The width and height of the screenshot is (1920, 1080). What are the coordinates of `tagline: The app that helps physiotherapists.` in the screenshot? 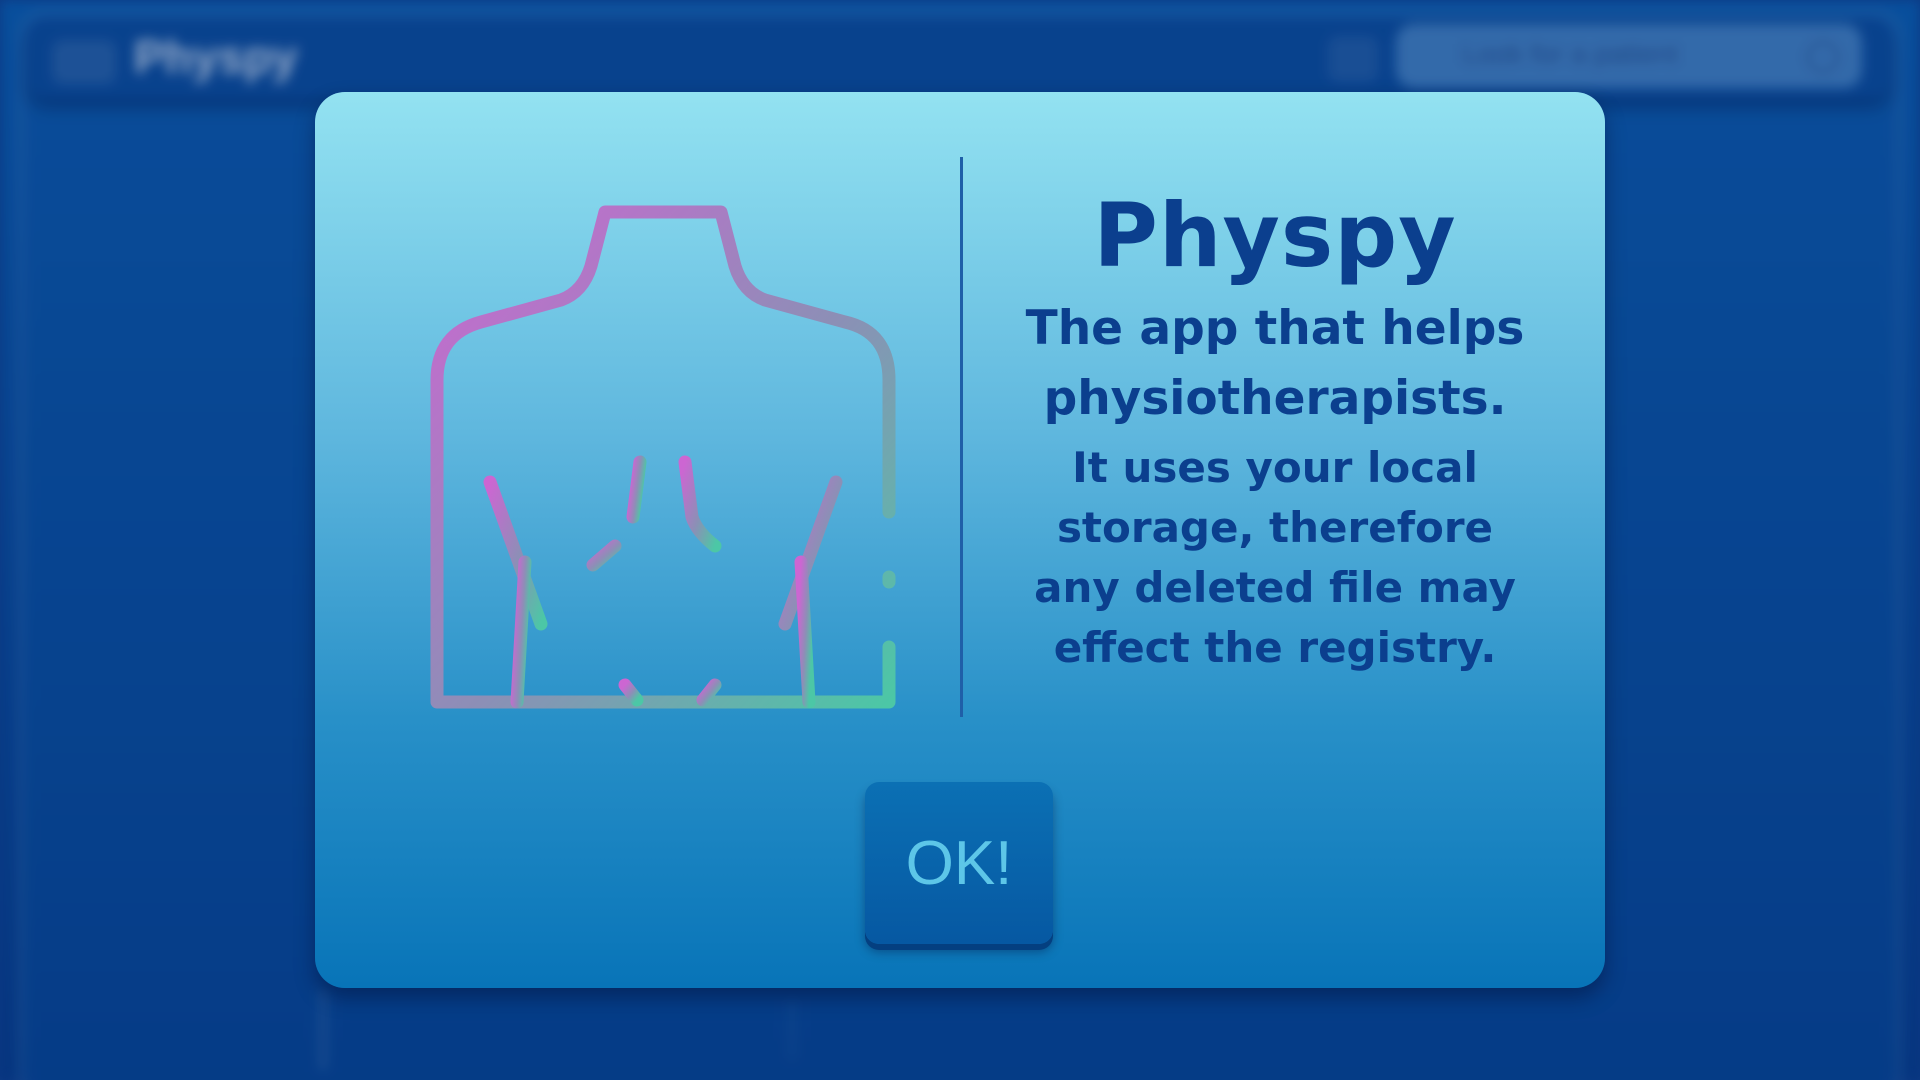 It's located at (1275, 364).